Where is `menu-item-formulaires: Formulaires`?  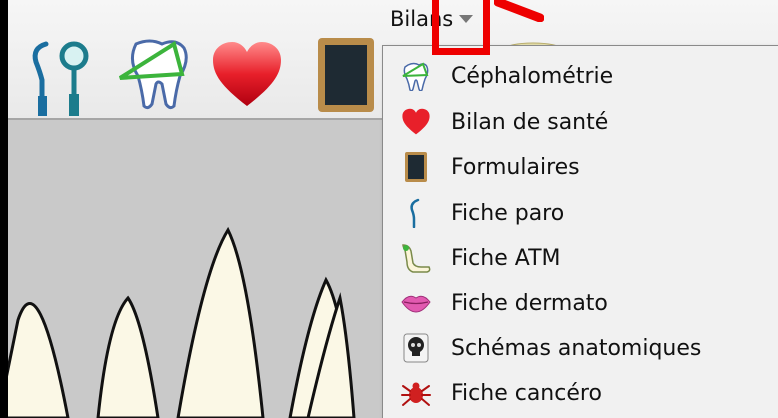 menu-item-formulaires: Formulaires is located at coordinates (580, 167).